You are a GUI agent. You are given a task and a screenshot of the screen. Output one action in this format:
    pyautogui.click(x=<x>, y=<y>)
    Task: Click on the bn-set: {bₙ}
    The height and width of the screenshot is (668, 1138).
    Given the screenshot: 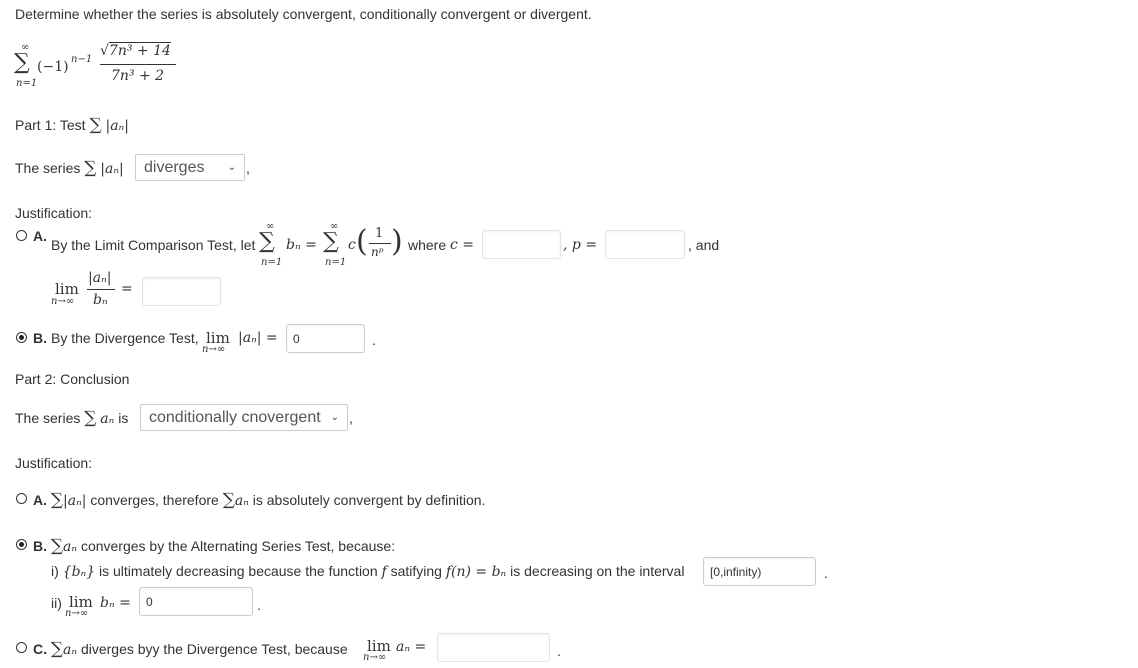 What is the action you would take?
    pyautogui.click(x=79, y=572)
    